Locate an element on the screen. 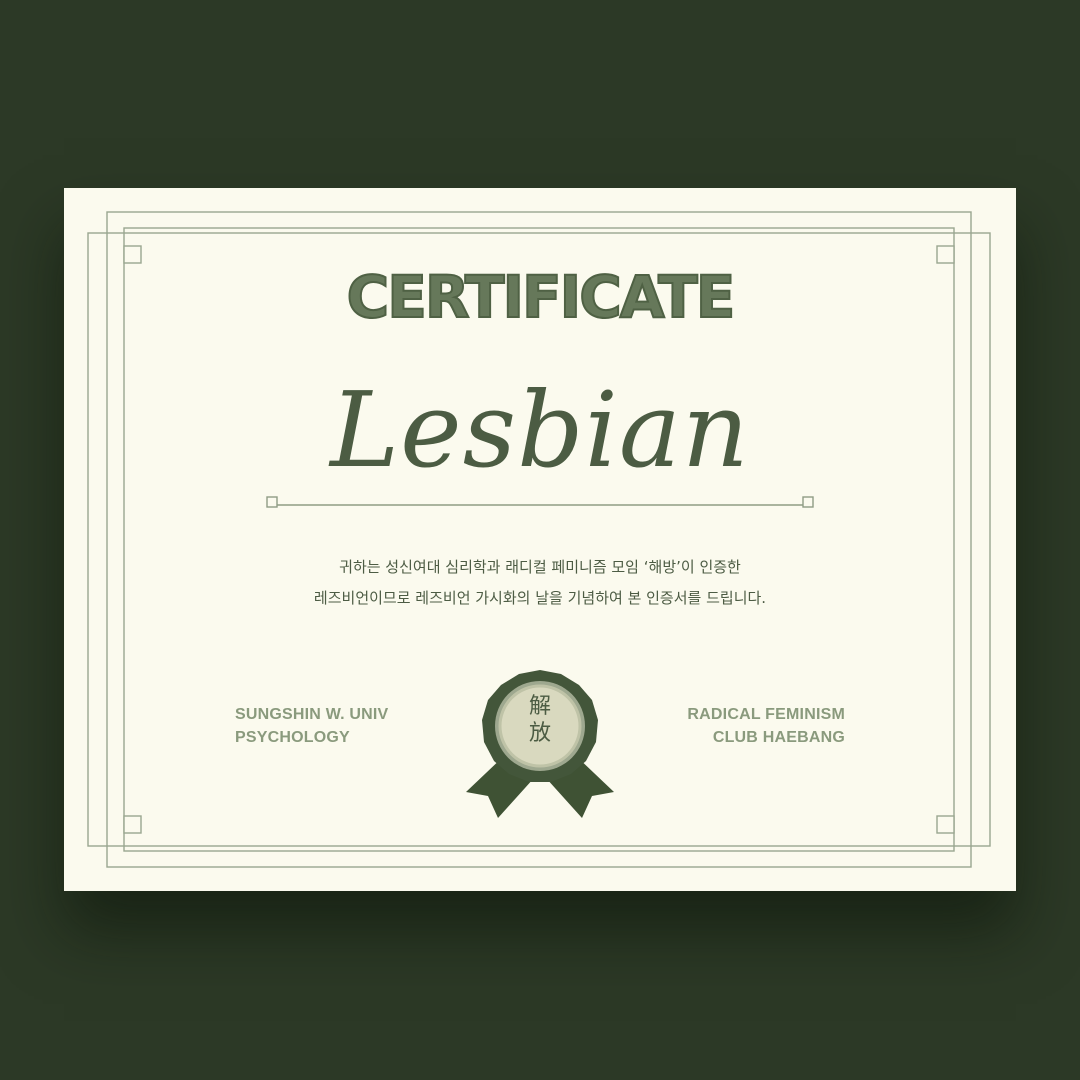  award-rosette-icon is located at coordinates (540, 744).